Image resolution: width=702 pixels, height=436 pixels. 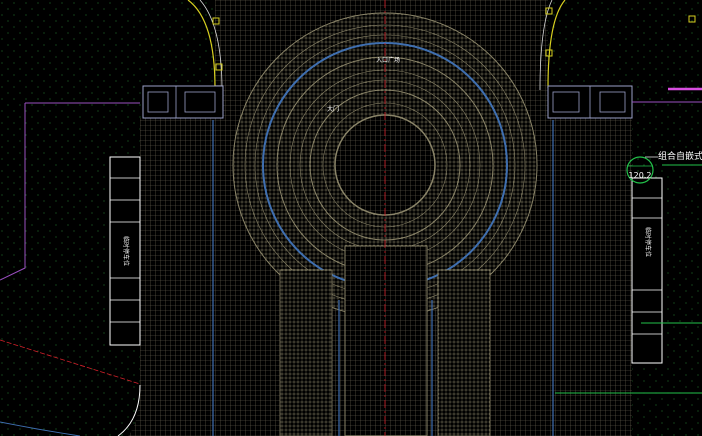 I want to click on gate-building-left, so click(x=183, y=102).